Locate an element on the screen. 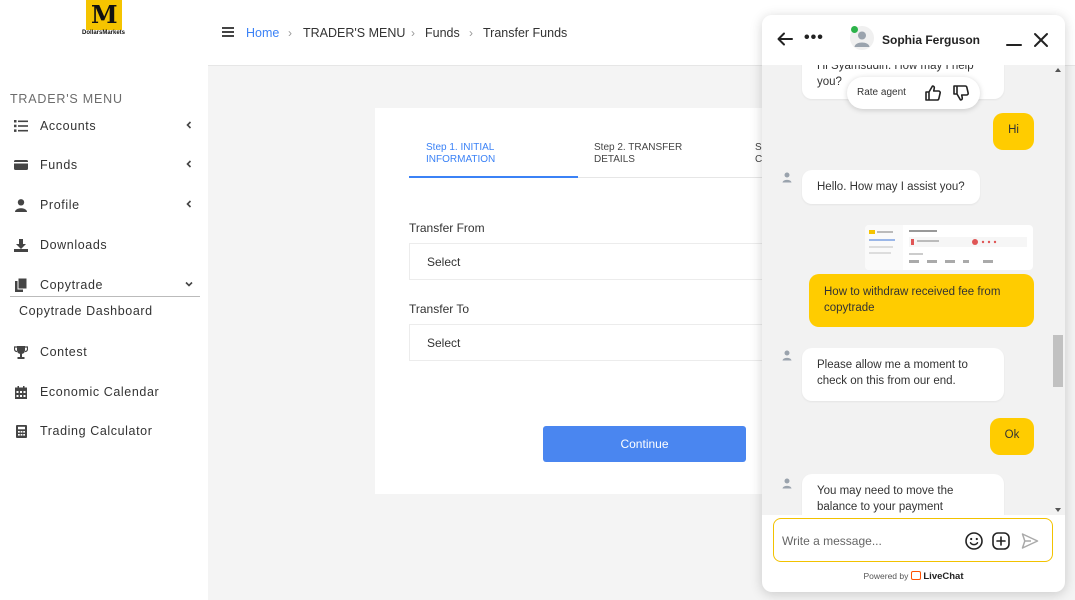 This screenshot has width=1075, height=600. sidebar-item-economic-calendar: Economic Calendar is located at coordinates (100, 392).